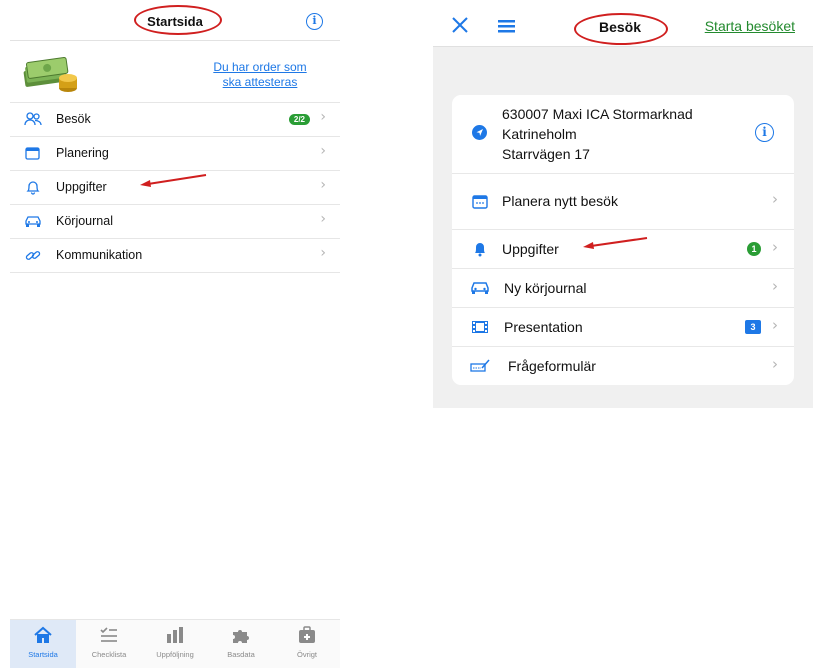  What do you see at coordinates (108, 634) in the screenshot?
I see `checklist-icon` at bounding box center [108, 634].